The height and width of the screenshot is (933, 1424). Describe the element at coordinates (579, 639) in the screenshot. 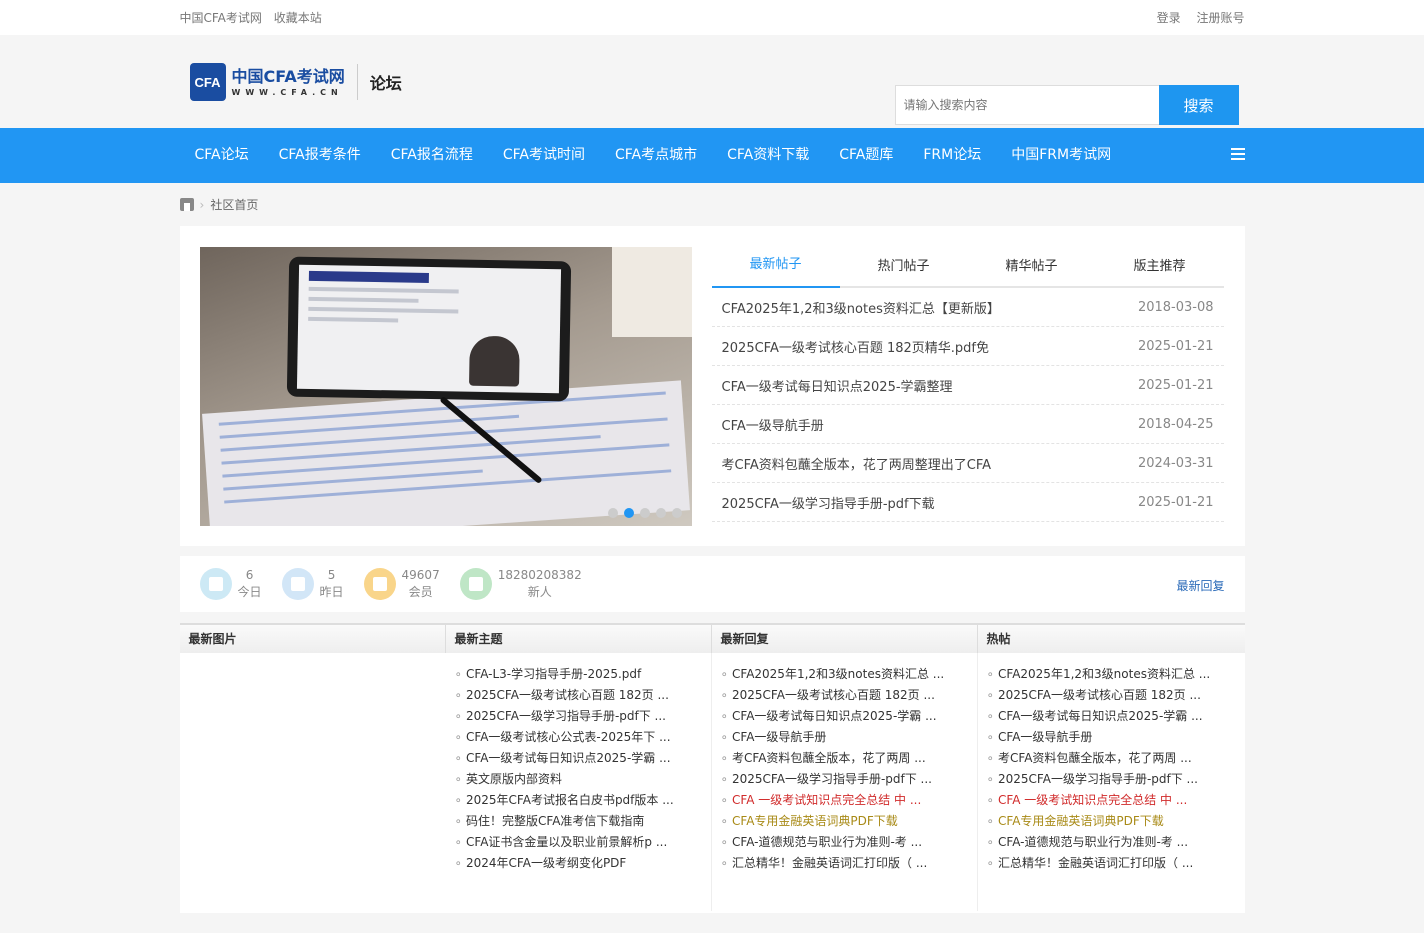

I see `list-header-topics: 最新主题` at that location.